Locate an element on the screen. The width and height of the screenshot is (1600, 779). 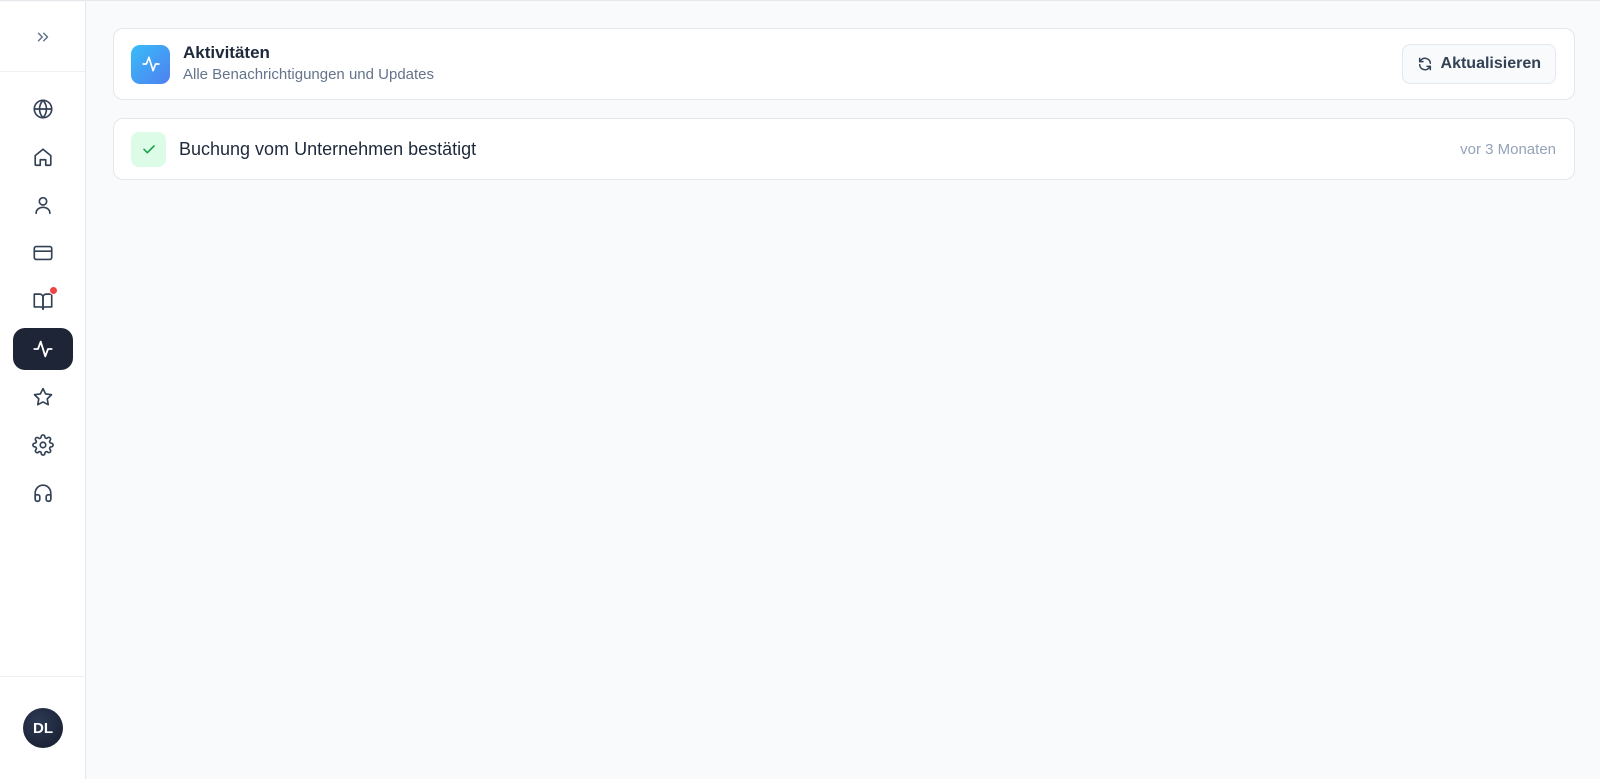
gear-icon is located at coordinates (43, 445).